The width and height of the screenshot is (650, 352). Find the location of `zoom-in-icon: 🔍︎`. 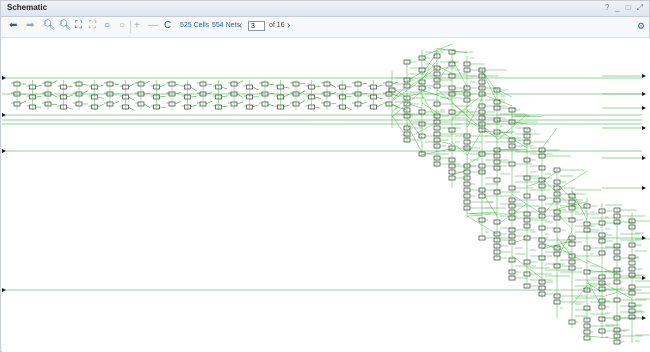

zoom-in-icon: 🔍︎ is located at coordinates (49, 25).